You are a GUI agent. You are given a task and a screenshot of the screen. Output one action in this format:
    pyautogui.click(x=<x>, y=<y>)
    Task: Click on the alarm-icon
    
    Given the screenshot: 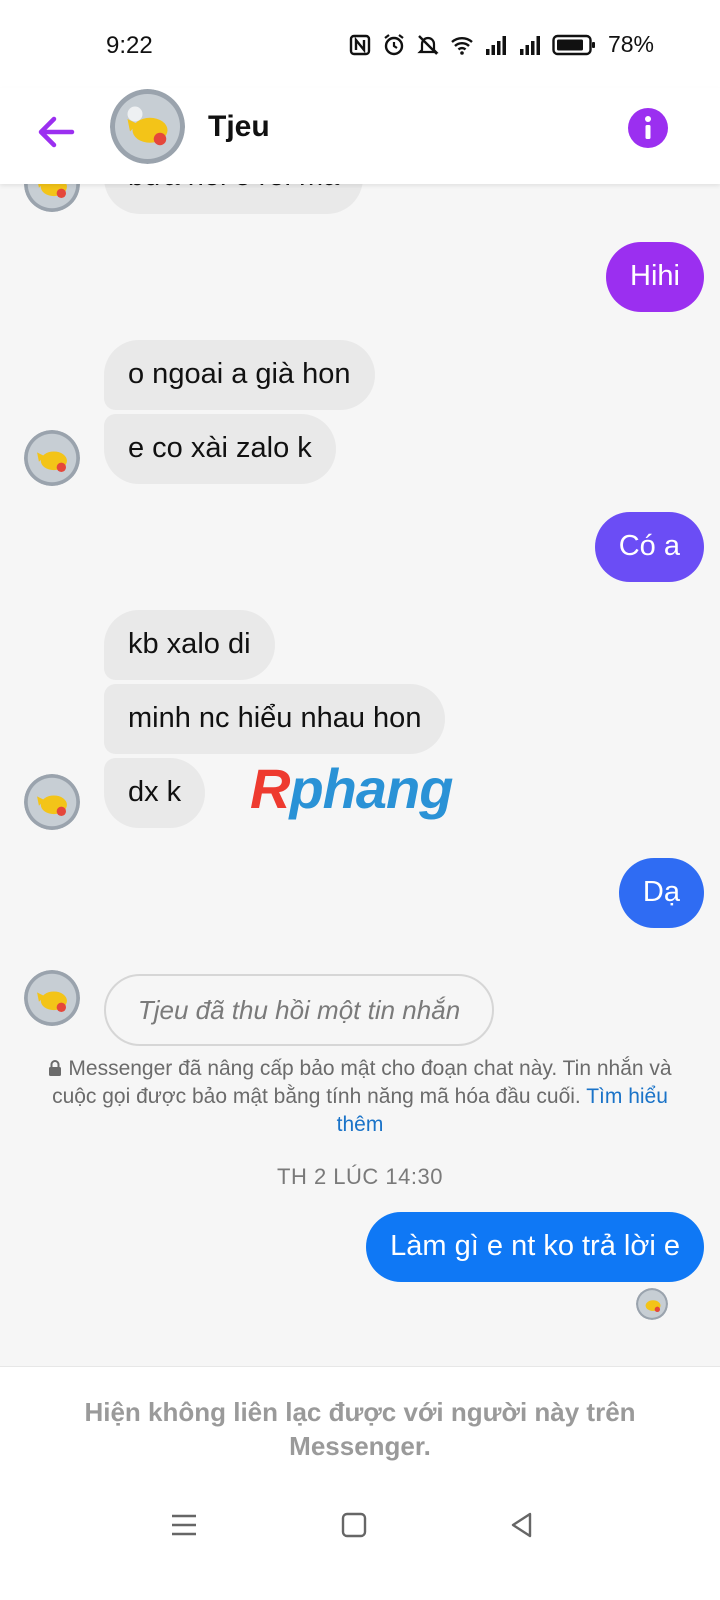 What is the action you would take?
    pyautogui.click(x=394, y=44)
    